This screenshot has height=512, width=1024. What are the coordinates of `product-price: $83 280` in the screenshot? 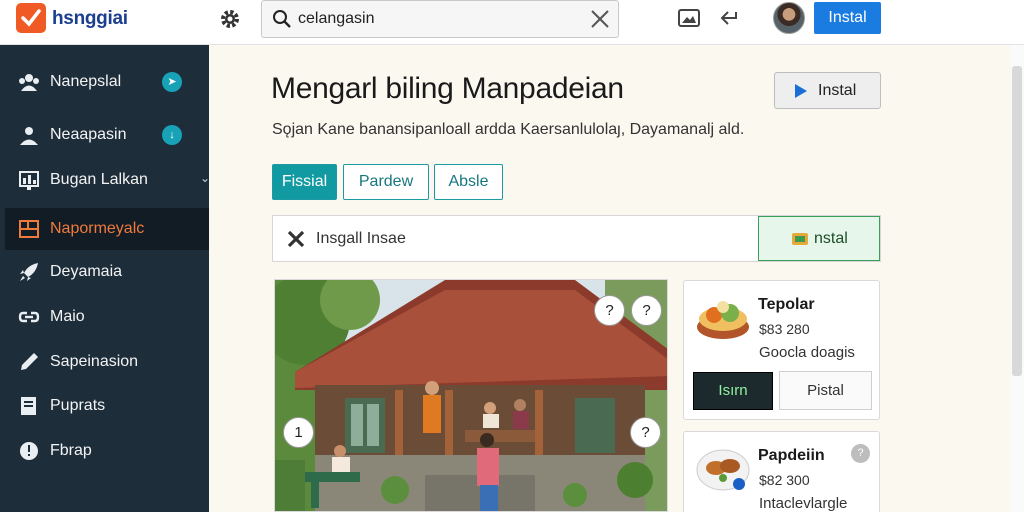 It's located at (784, 329).